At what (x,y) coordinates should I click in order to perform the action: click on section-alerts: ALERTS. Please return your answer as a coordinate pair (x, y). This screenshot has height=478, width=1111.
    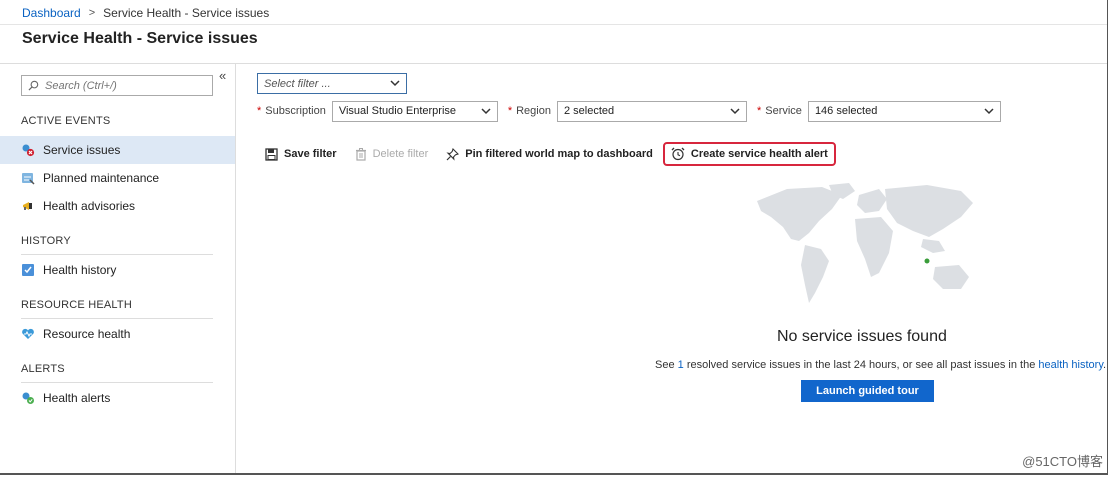
    Looking at the image, I should click on (43, 369).